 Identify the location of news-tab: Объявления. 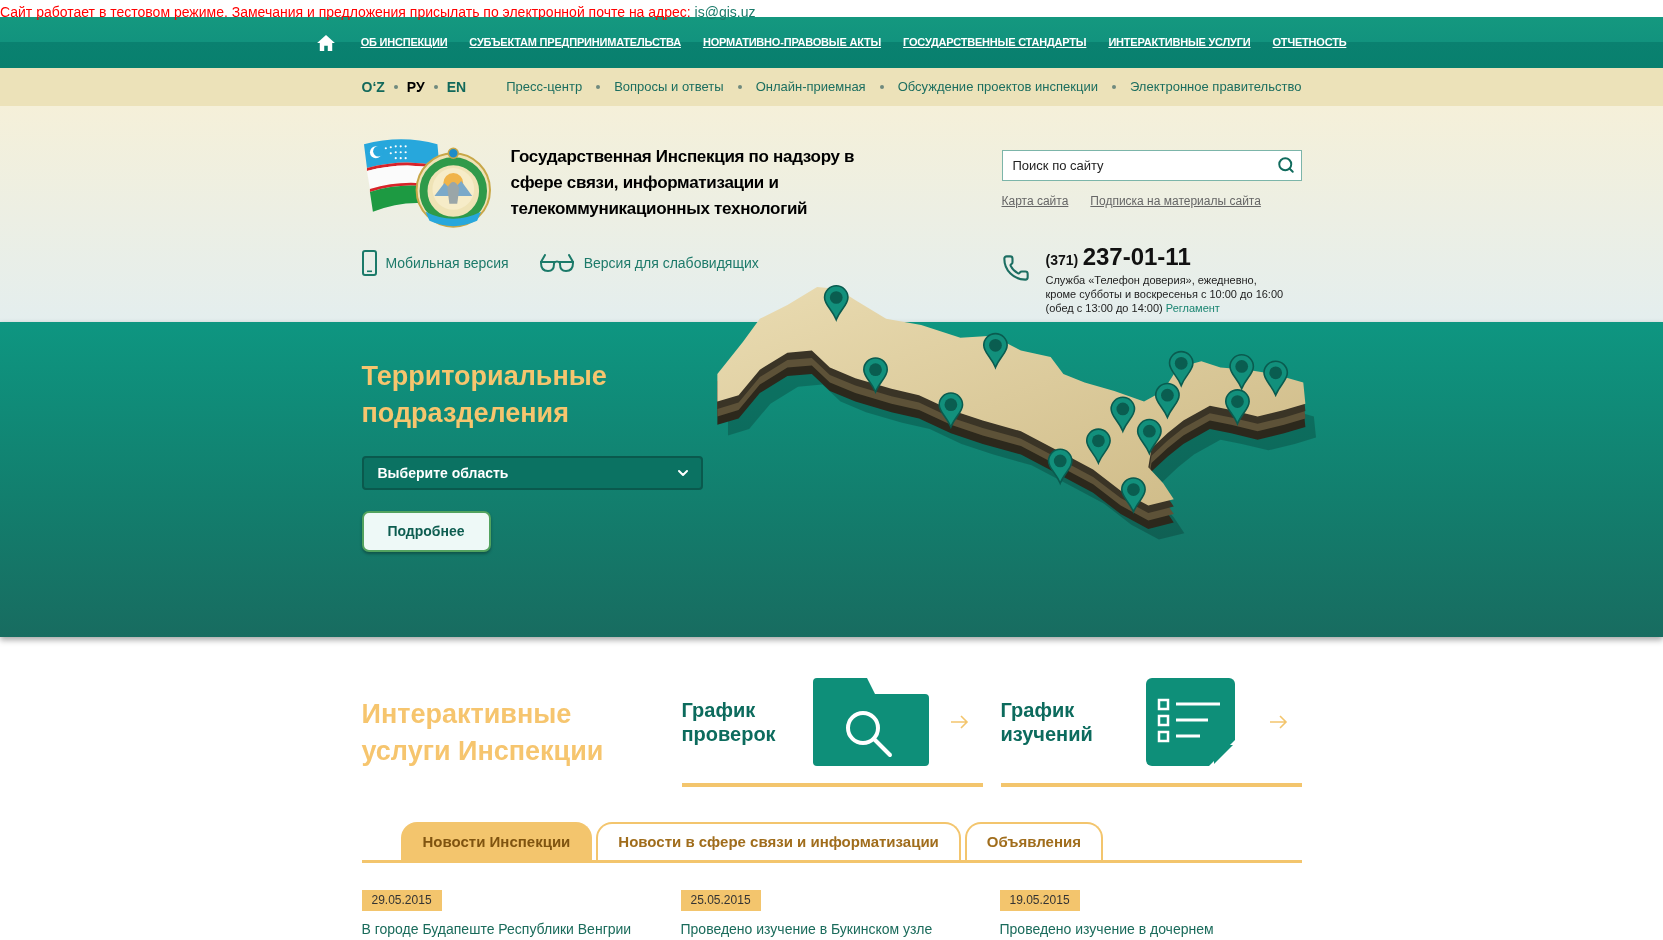
(1033, 841).